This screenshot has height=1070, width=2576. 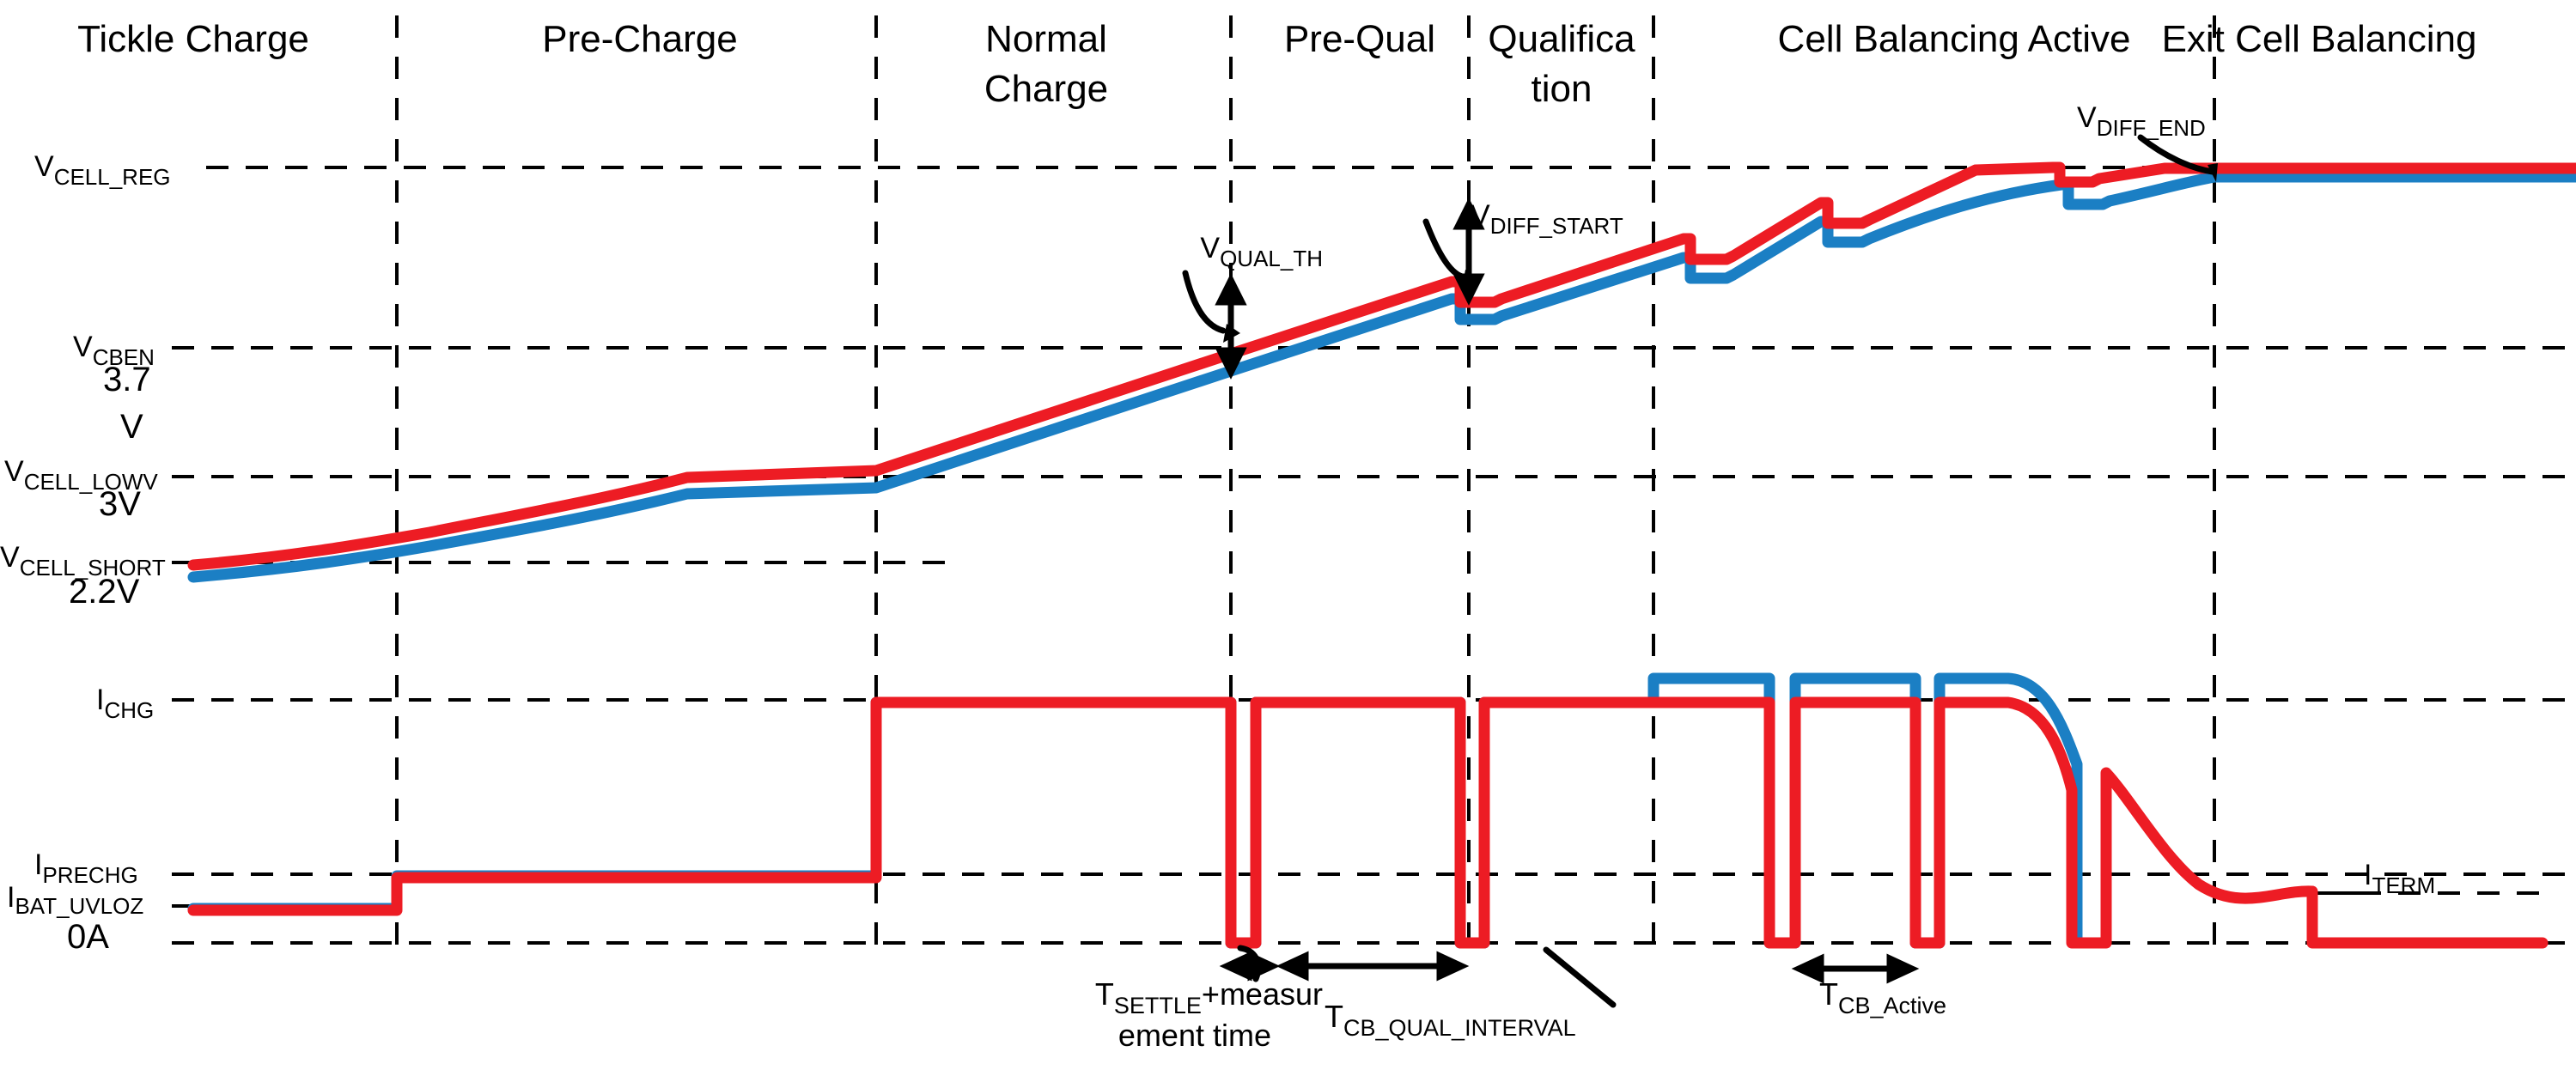 I want to click on t-settle-tail: +measur, so click(x=1262, y=994).